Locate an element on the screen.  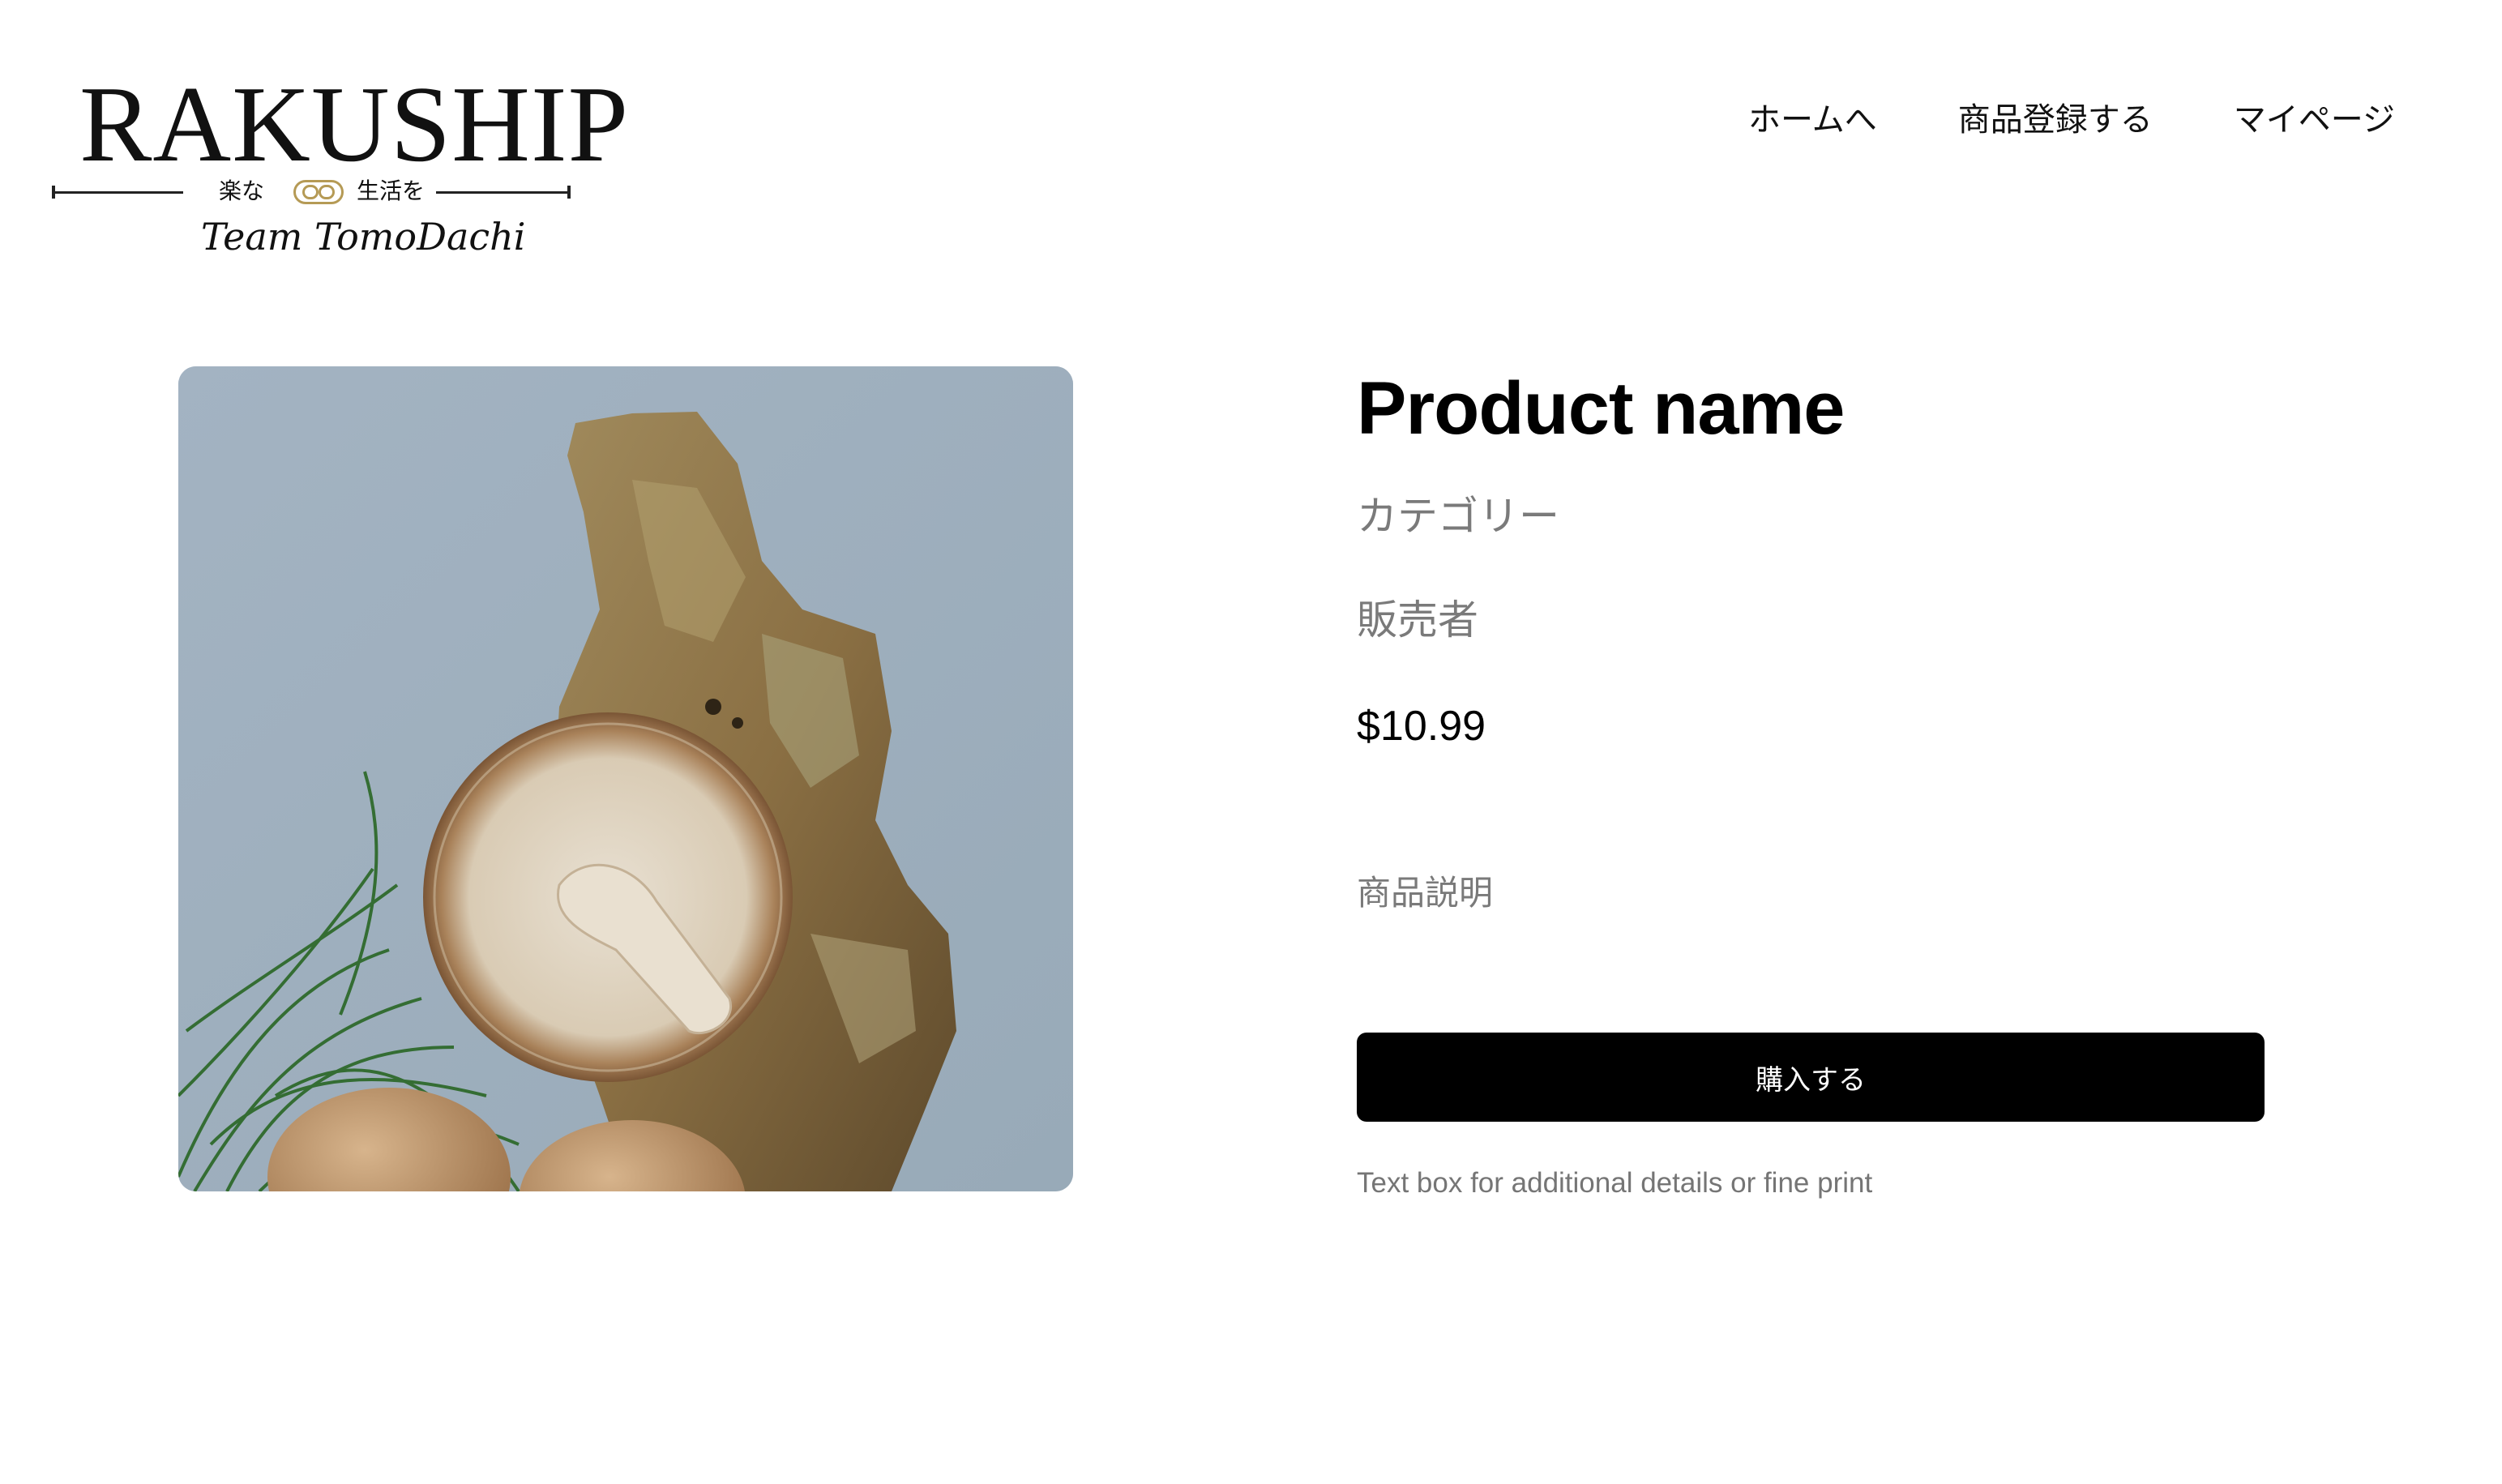
main-nav: ホームへ 商品登録する マイページ is located at coordinates (2072, 120).